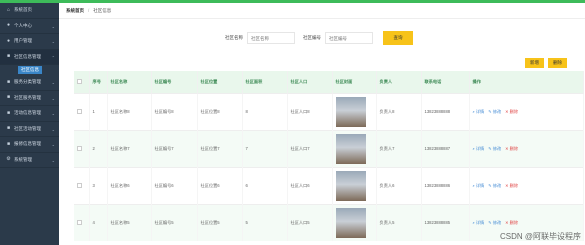 The image size is (585, 245). I want to click on person-icon: ●, so click(8, 25).